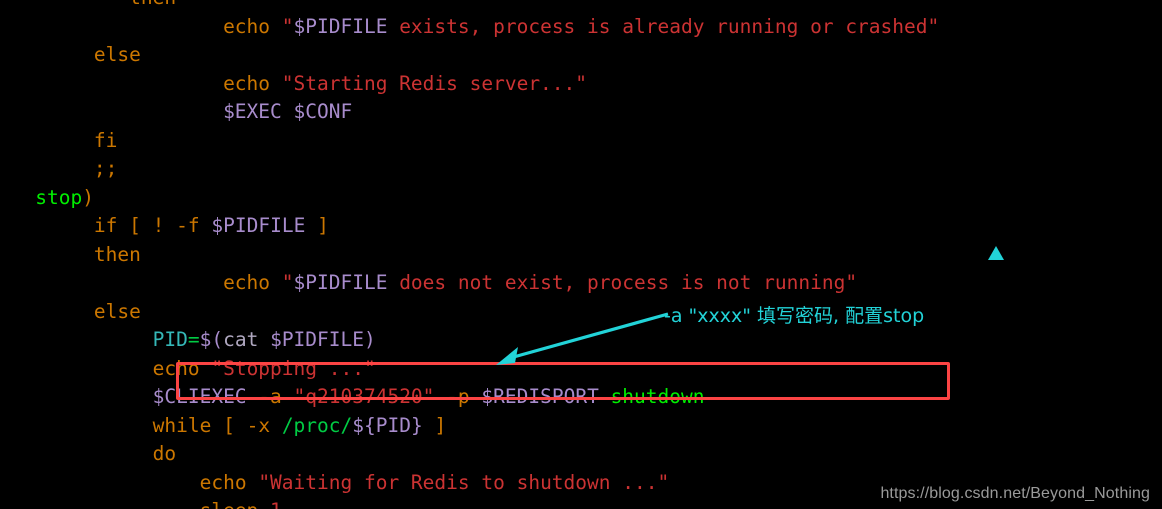 Image resolution: width=1162 pixels, height=509 pixels. What do you see at coordinates (657, 396) in the screenshot?
I see `code-token: shutdown` at bounding box center [657, 396].